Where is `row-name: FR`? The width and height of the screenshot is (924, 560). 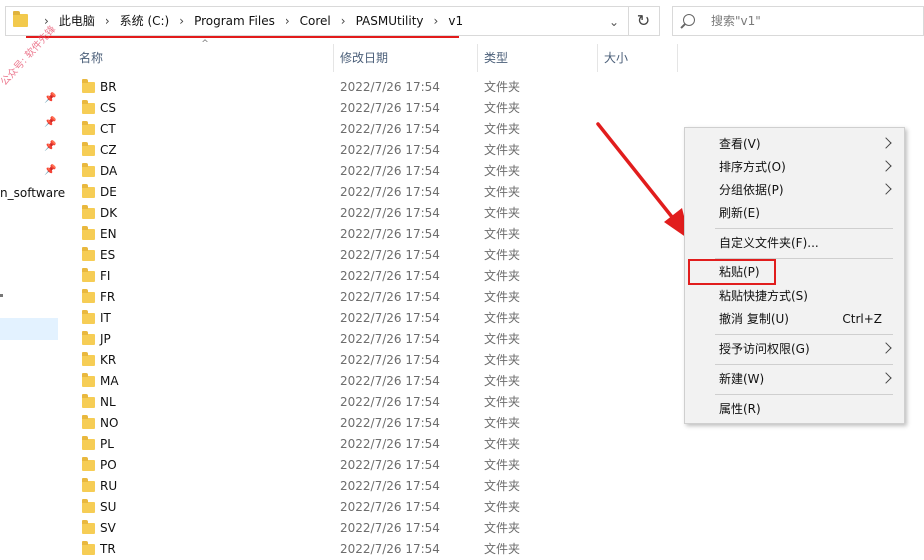 row-name: FR is located at coordinates (108, 297).